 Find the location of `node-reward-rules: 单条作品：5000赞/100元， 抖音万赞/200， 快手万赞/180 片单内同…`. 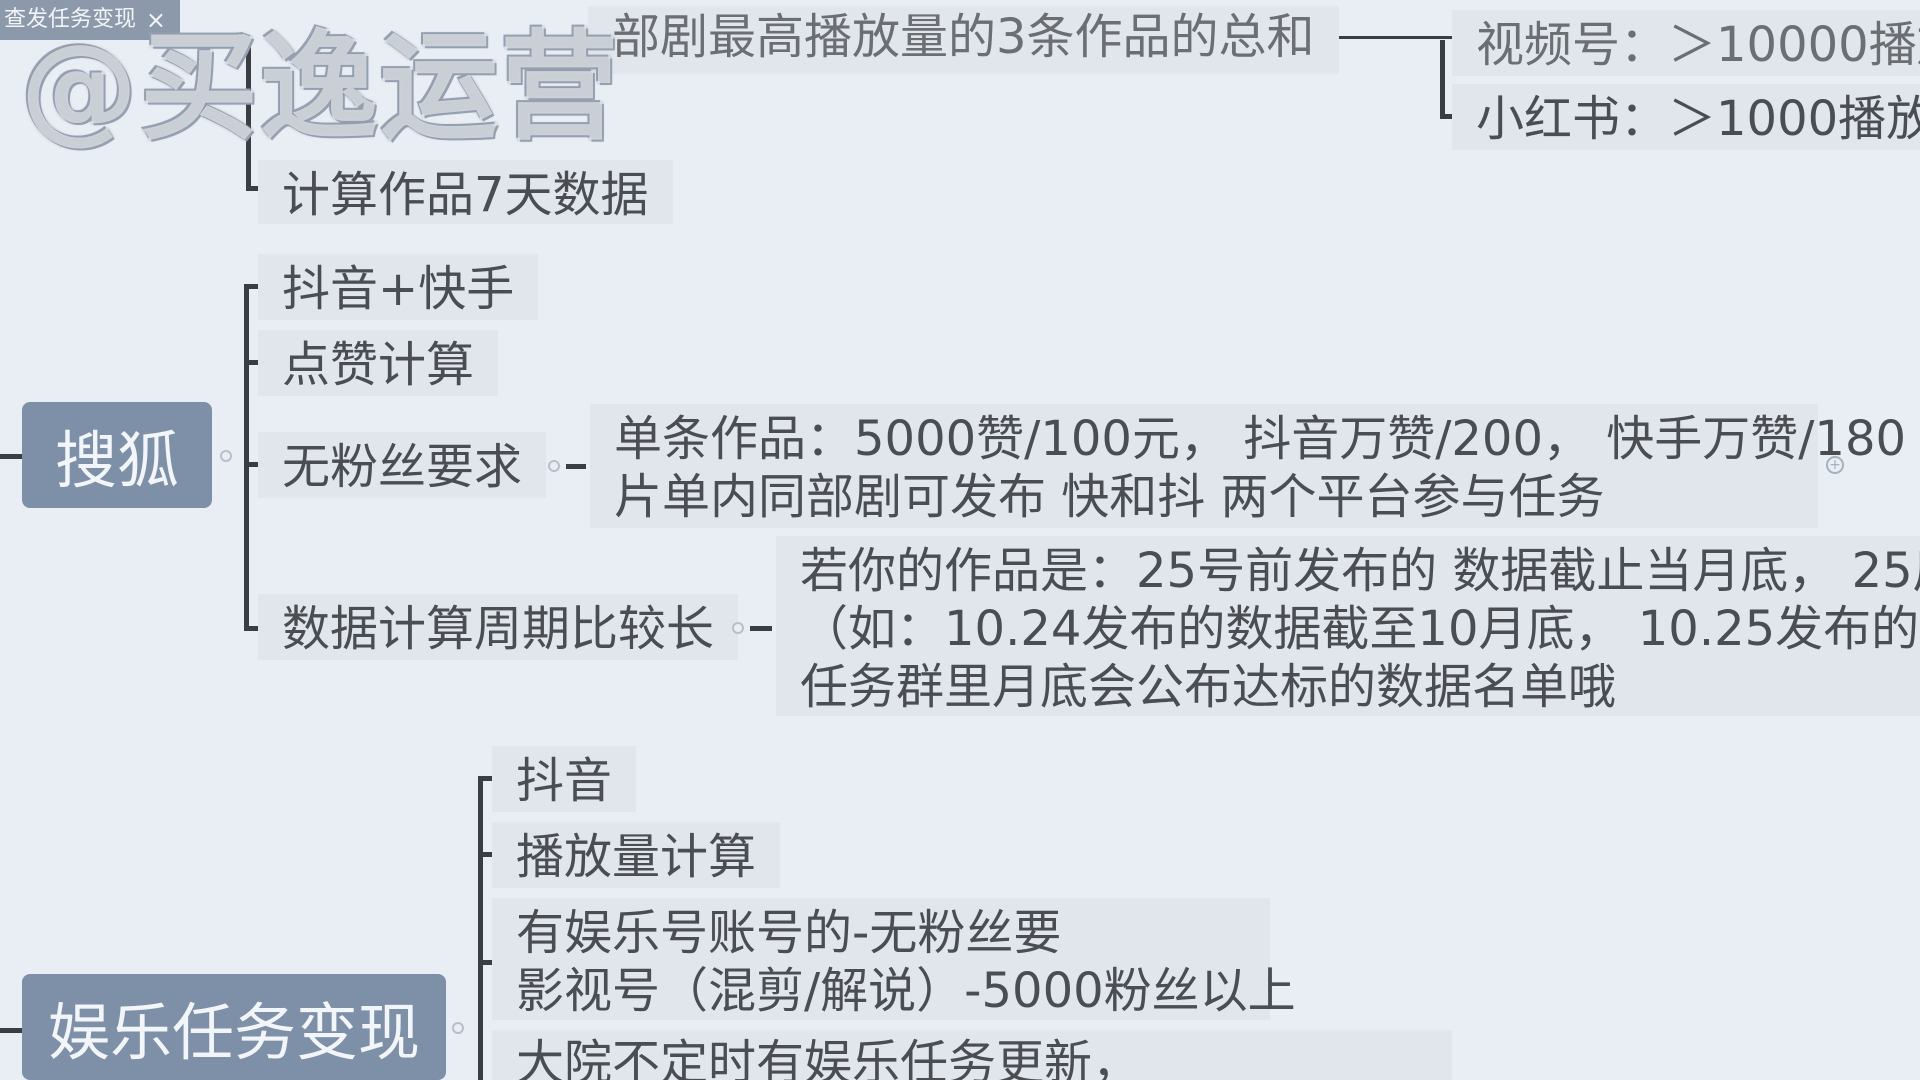

node-reward-rules: 单条作品：5000赞/100元， 抖音万赞/200， 快手万赞/180 片单内同… is located at coordinates (1248, 466).